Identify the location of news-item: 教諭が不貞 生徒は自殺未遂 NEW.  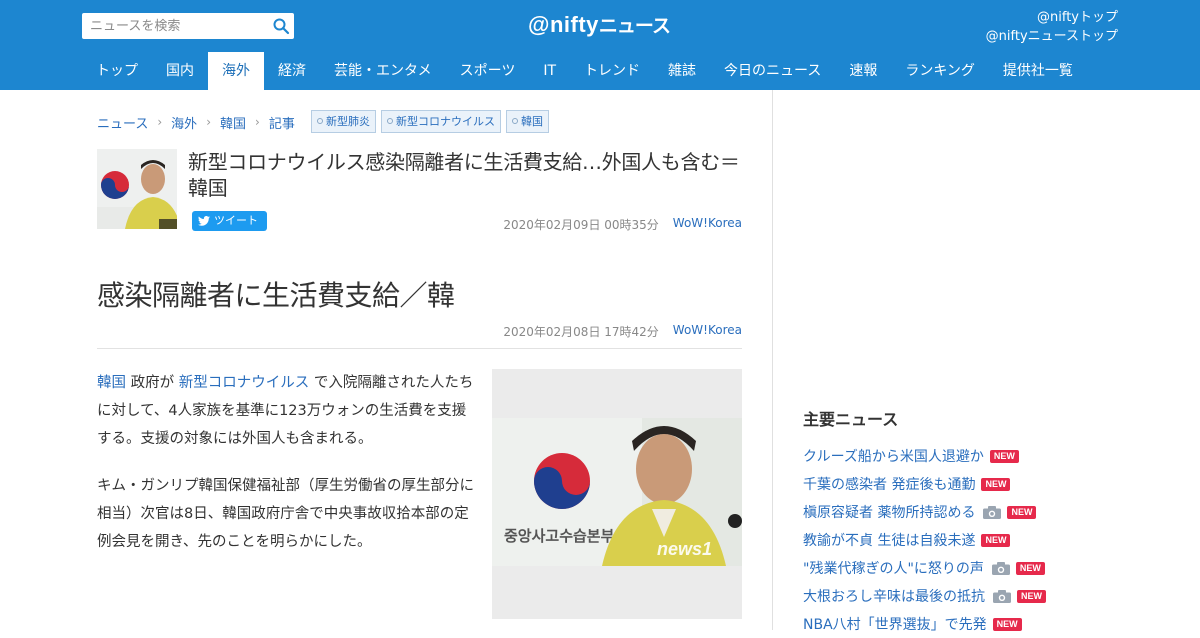
(963, 540).